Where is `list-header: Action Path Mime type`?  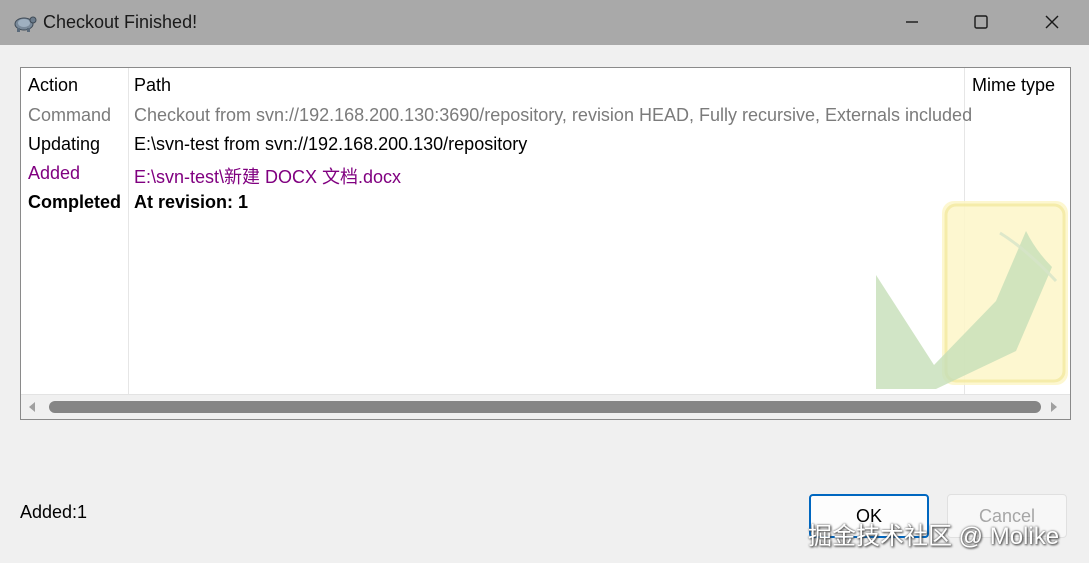
list-header: Action Path Mime type is located at coordinates (545, 85).